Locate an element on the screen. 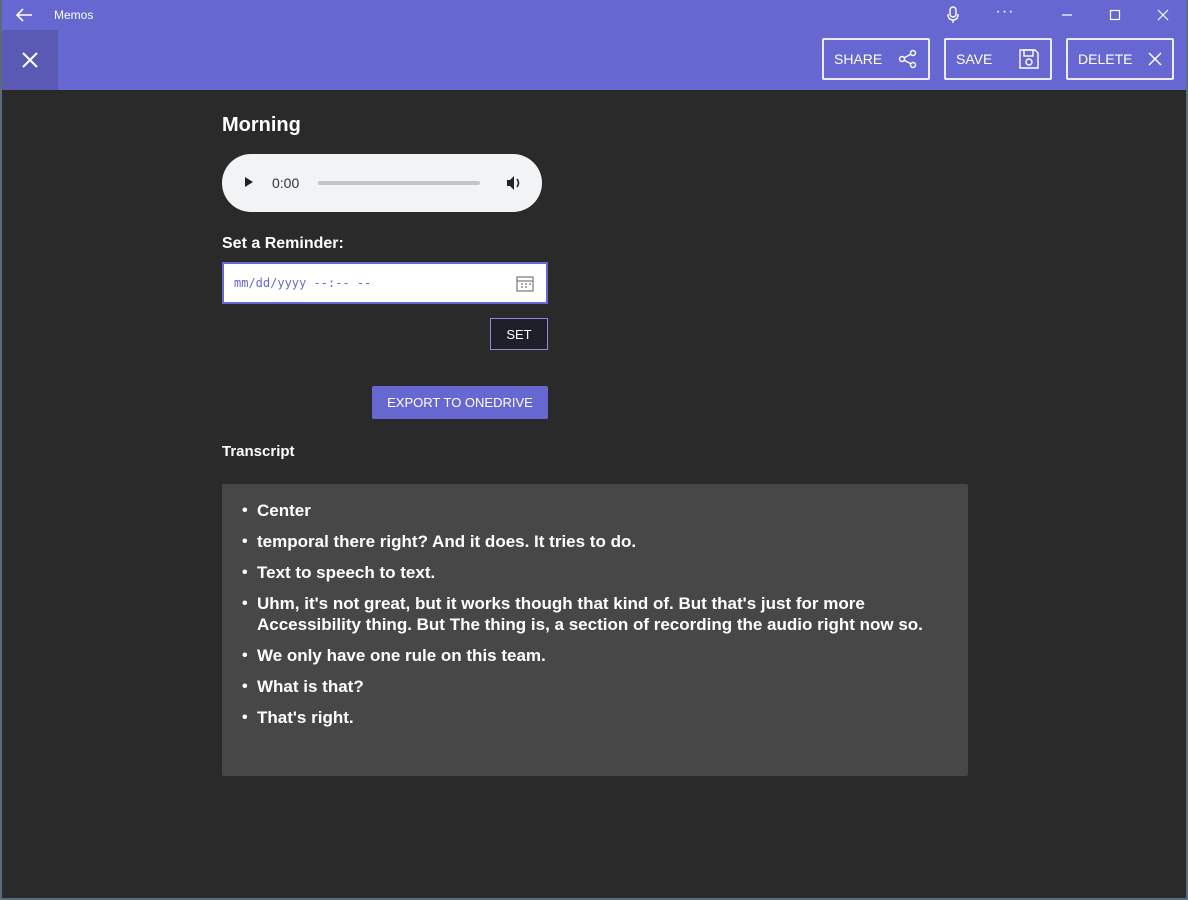 The width and height of the screenshot is (1188, 900). transcript-label: Transcript is located at coordinates (258, 451).